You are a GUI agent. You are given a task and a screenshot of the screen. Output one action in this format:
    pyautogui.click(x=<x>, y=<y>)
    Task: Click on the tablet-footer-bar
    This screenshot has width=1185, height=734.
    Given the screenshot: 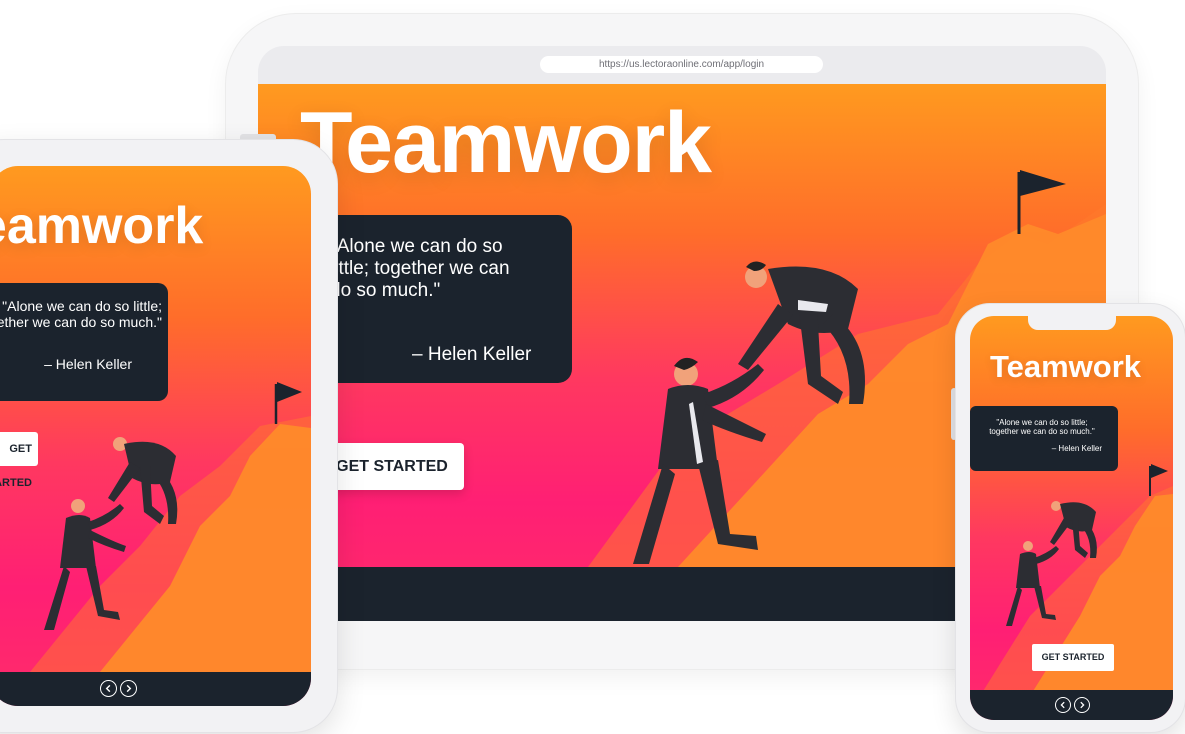 What is the action you would take?
    pyautogui.click(x=155, y=689)
    